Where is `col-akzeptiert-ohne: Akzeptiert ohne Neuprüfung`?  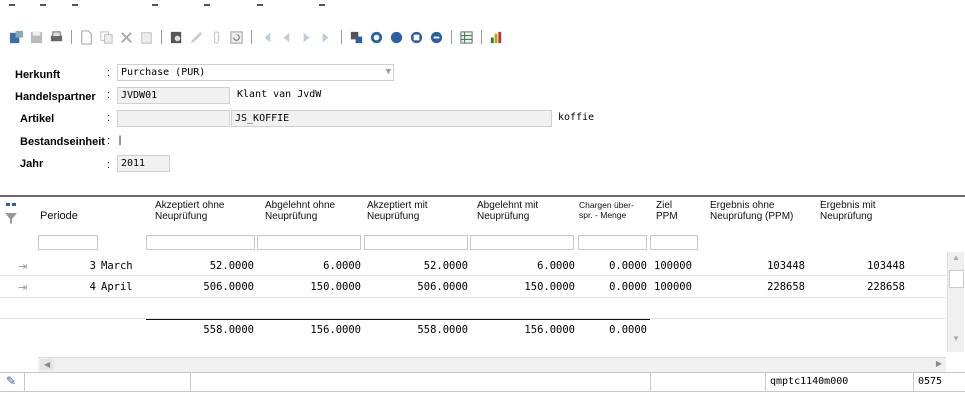
col-akzeptiert-ohne: Akzeptiert ohne Neuprüfung is located at coordinates (202, 211).